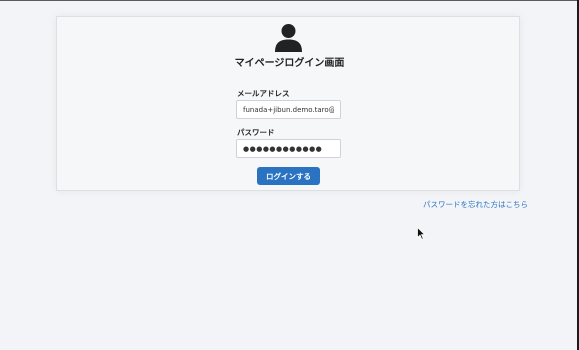 The width and height of the screenshot is (579, 350). What do you see at coordinates (289, 0) in the screenshot?
I see `window-top-border` at bounding box center [289, 0].